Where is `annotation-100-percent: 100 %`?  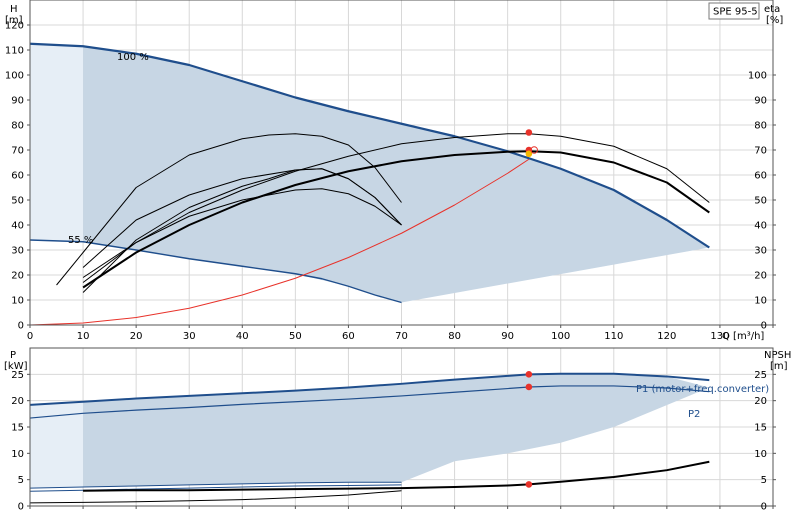
annotation-100-percent: 100 % is located at coordinates (133, 57).